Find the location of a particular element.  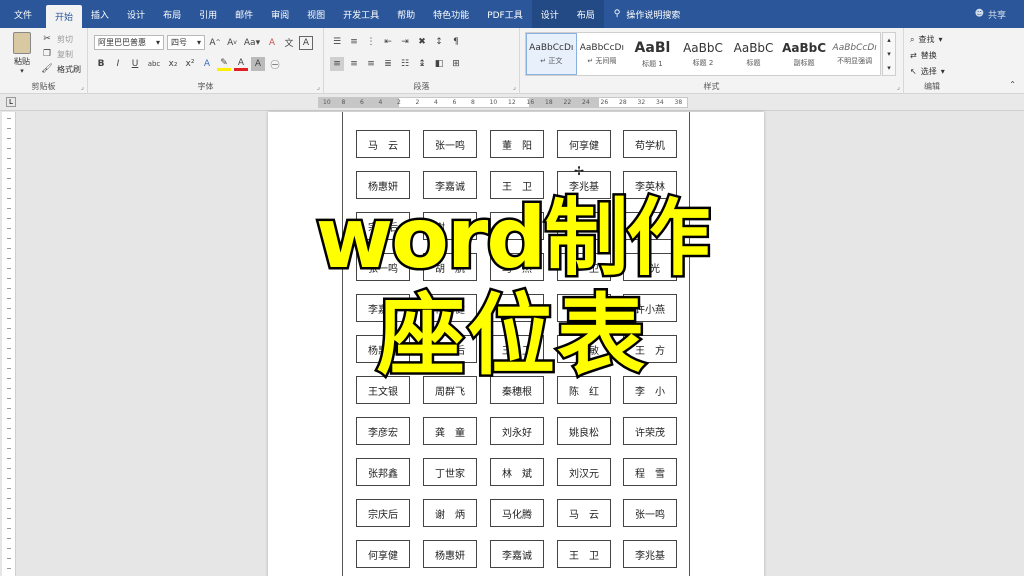

style-item: AaBbCcDı ↵ 无间隔 is located at coordinates (602, 54).